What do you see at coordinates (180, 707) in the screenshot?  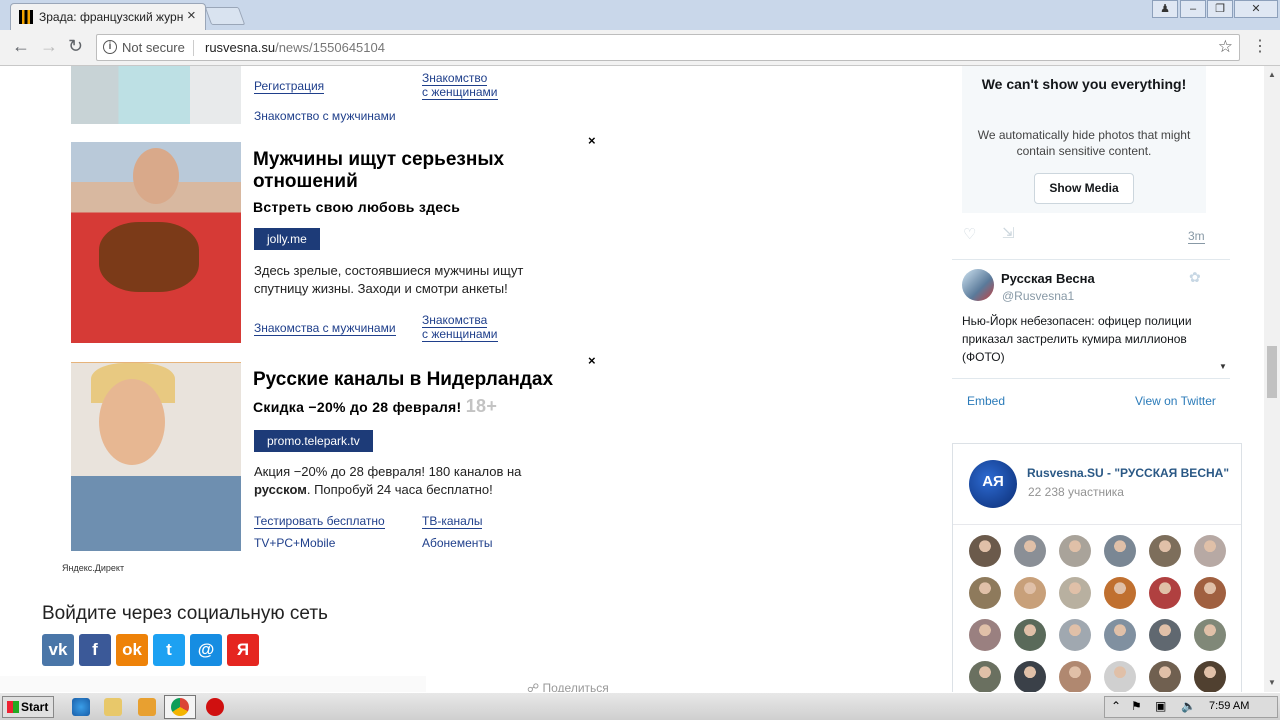 I see `chrome-taskbar-button` at bounding box center [180, 707].